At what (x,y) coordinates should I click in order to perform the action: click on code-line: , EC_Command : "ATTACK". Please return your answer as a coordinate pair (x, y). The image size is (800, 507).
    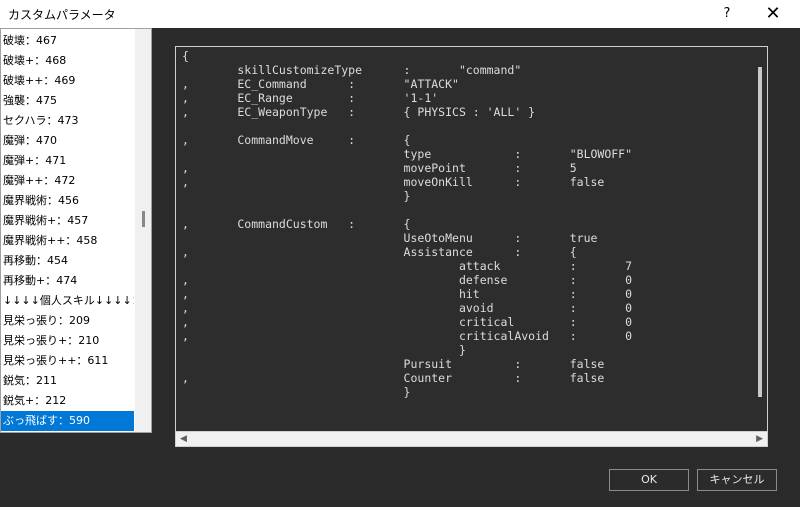
    Looking at the image, I should click on (320, 84).